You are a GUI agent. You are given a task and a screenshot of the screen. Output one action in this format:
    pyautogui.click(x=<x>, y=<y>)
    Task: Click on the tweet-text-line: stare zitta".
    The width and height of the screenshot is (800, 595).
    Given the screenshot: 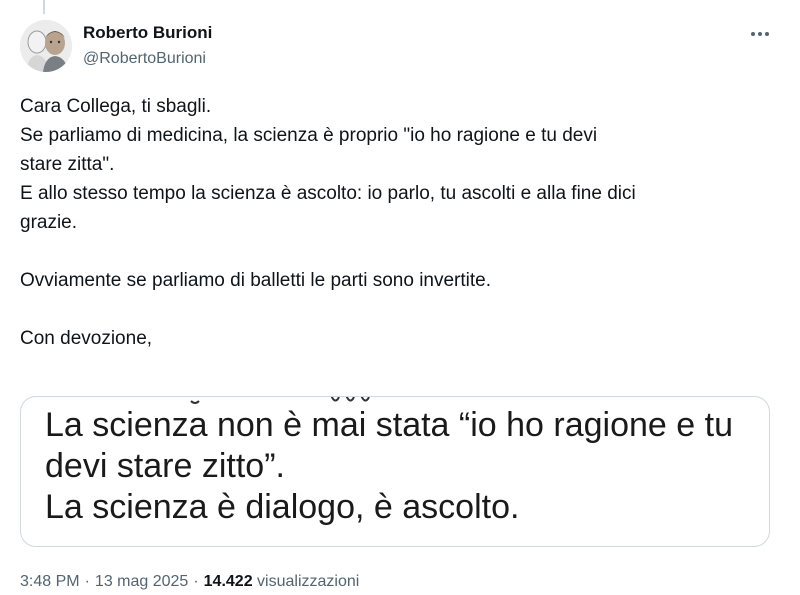 What is the action you would take?
    pyautogui.click(x=67, y=164)
    